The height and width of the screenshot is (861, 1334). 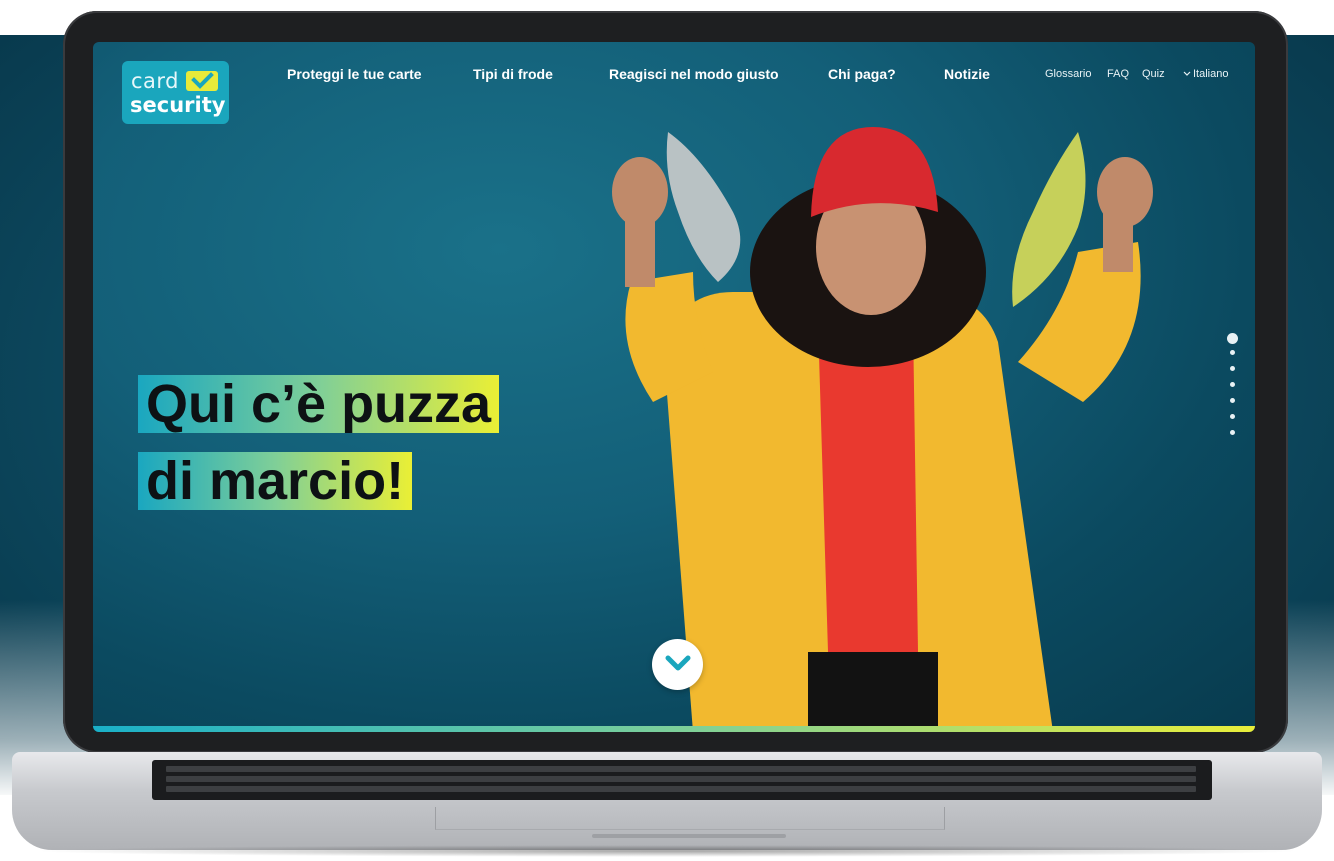 I want to click on nav-proteggi: Proteggi le tue carte, so click(x=354, y=74).